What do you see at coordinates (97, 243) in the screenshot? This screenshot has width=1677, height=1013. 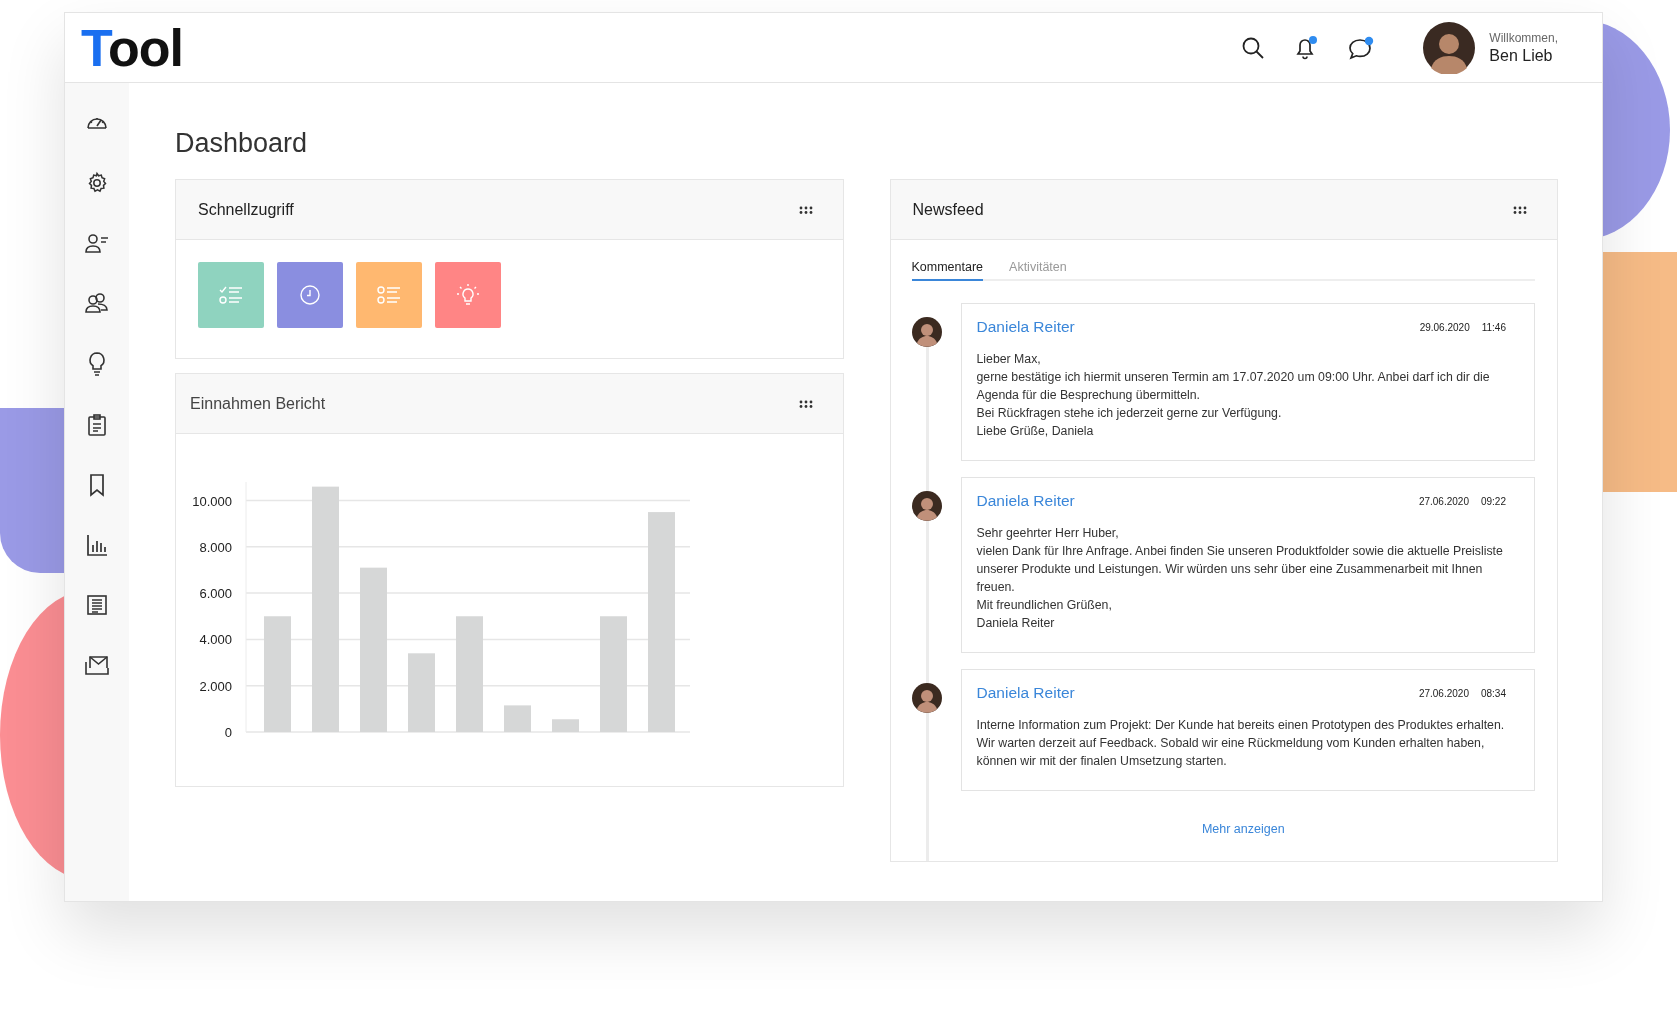 I see `user-list-icon` at bounding box center [97, 243].